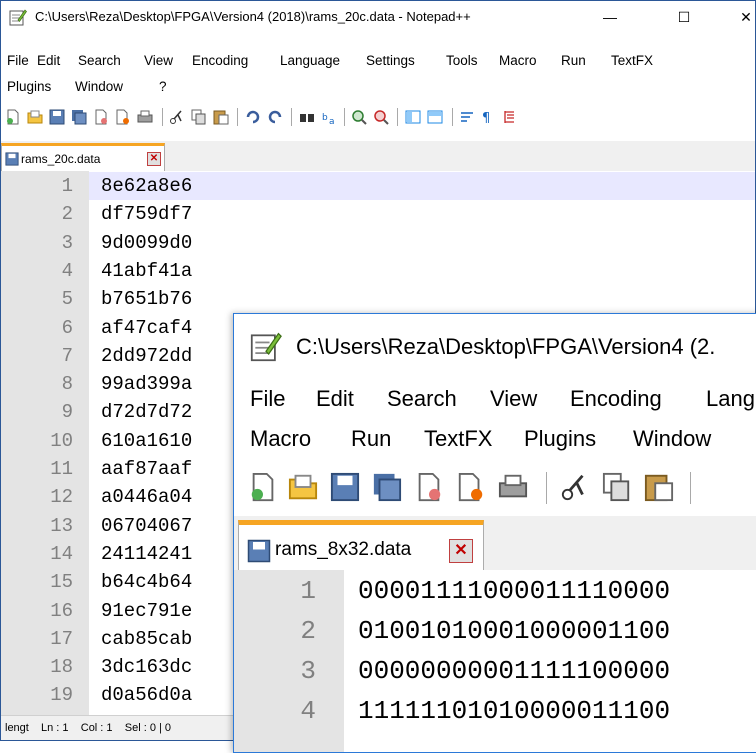  Describe the element at coordinates (610, 17) in the screenshot. I see `minimize-button: —` at that location.